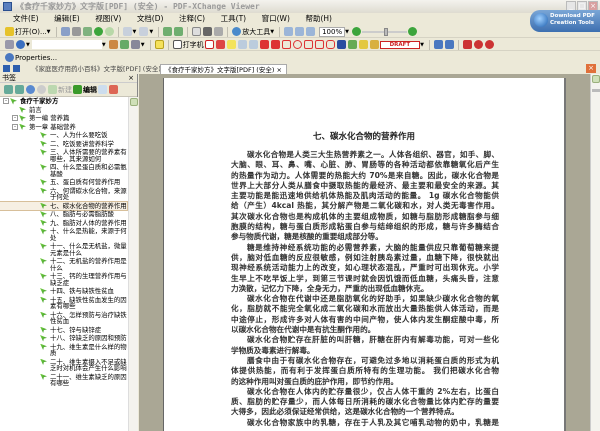 The height and width of the screenshot is (431, 600). What do you see at coordinates (30, 89) in the screenshot?
I see `zoom-in-bookmark-icon` at bounding box center [30, 89].